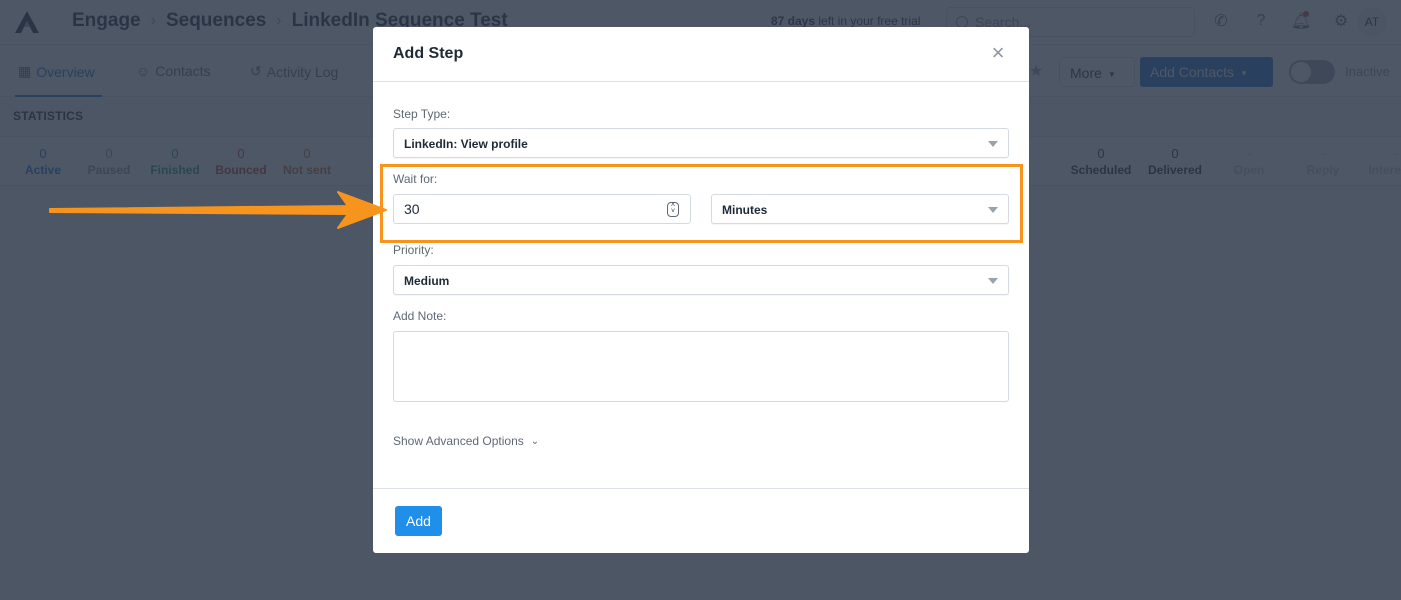 The width and height of the screenshot is (1401, 600). I want to click on note-textarea, so click(701, 366).